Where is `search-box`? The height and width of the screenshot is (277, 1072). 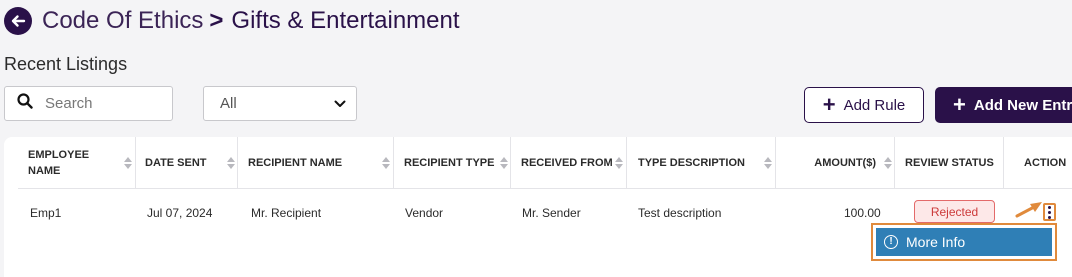
search-box is located at coordinates (88, 103).